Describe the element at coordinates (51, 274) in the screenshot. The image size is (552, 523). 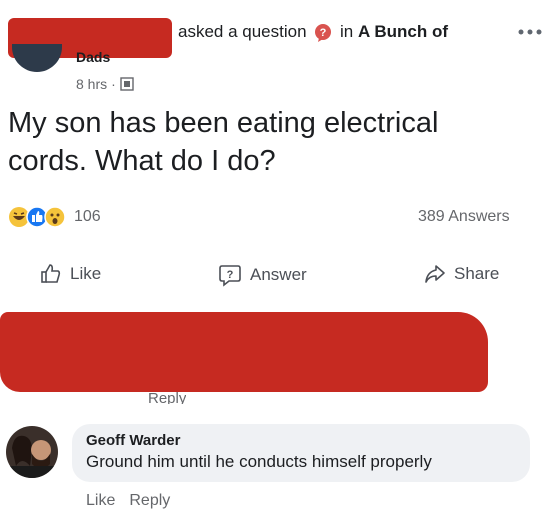
I see `like-icon` at that location.